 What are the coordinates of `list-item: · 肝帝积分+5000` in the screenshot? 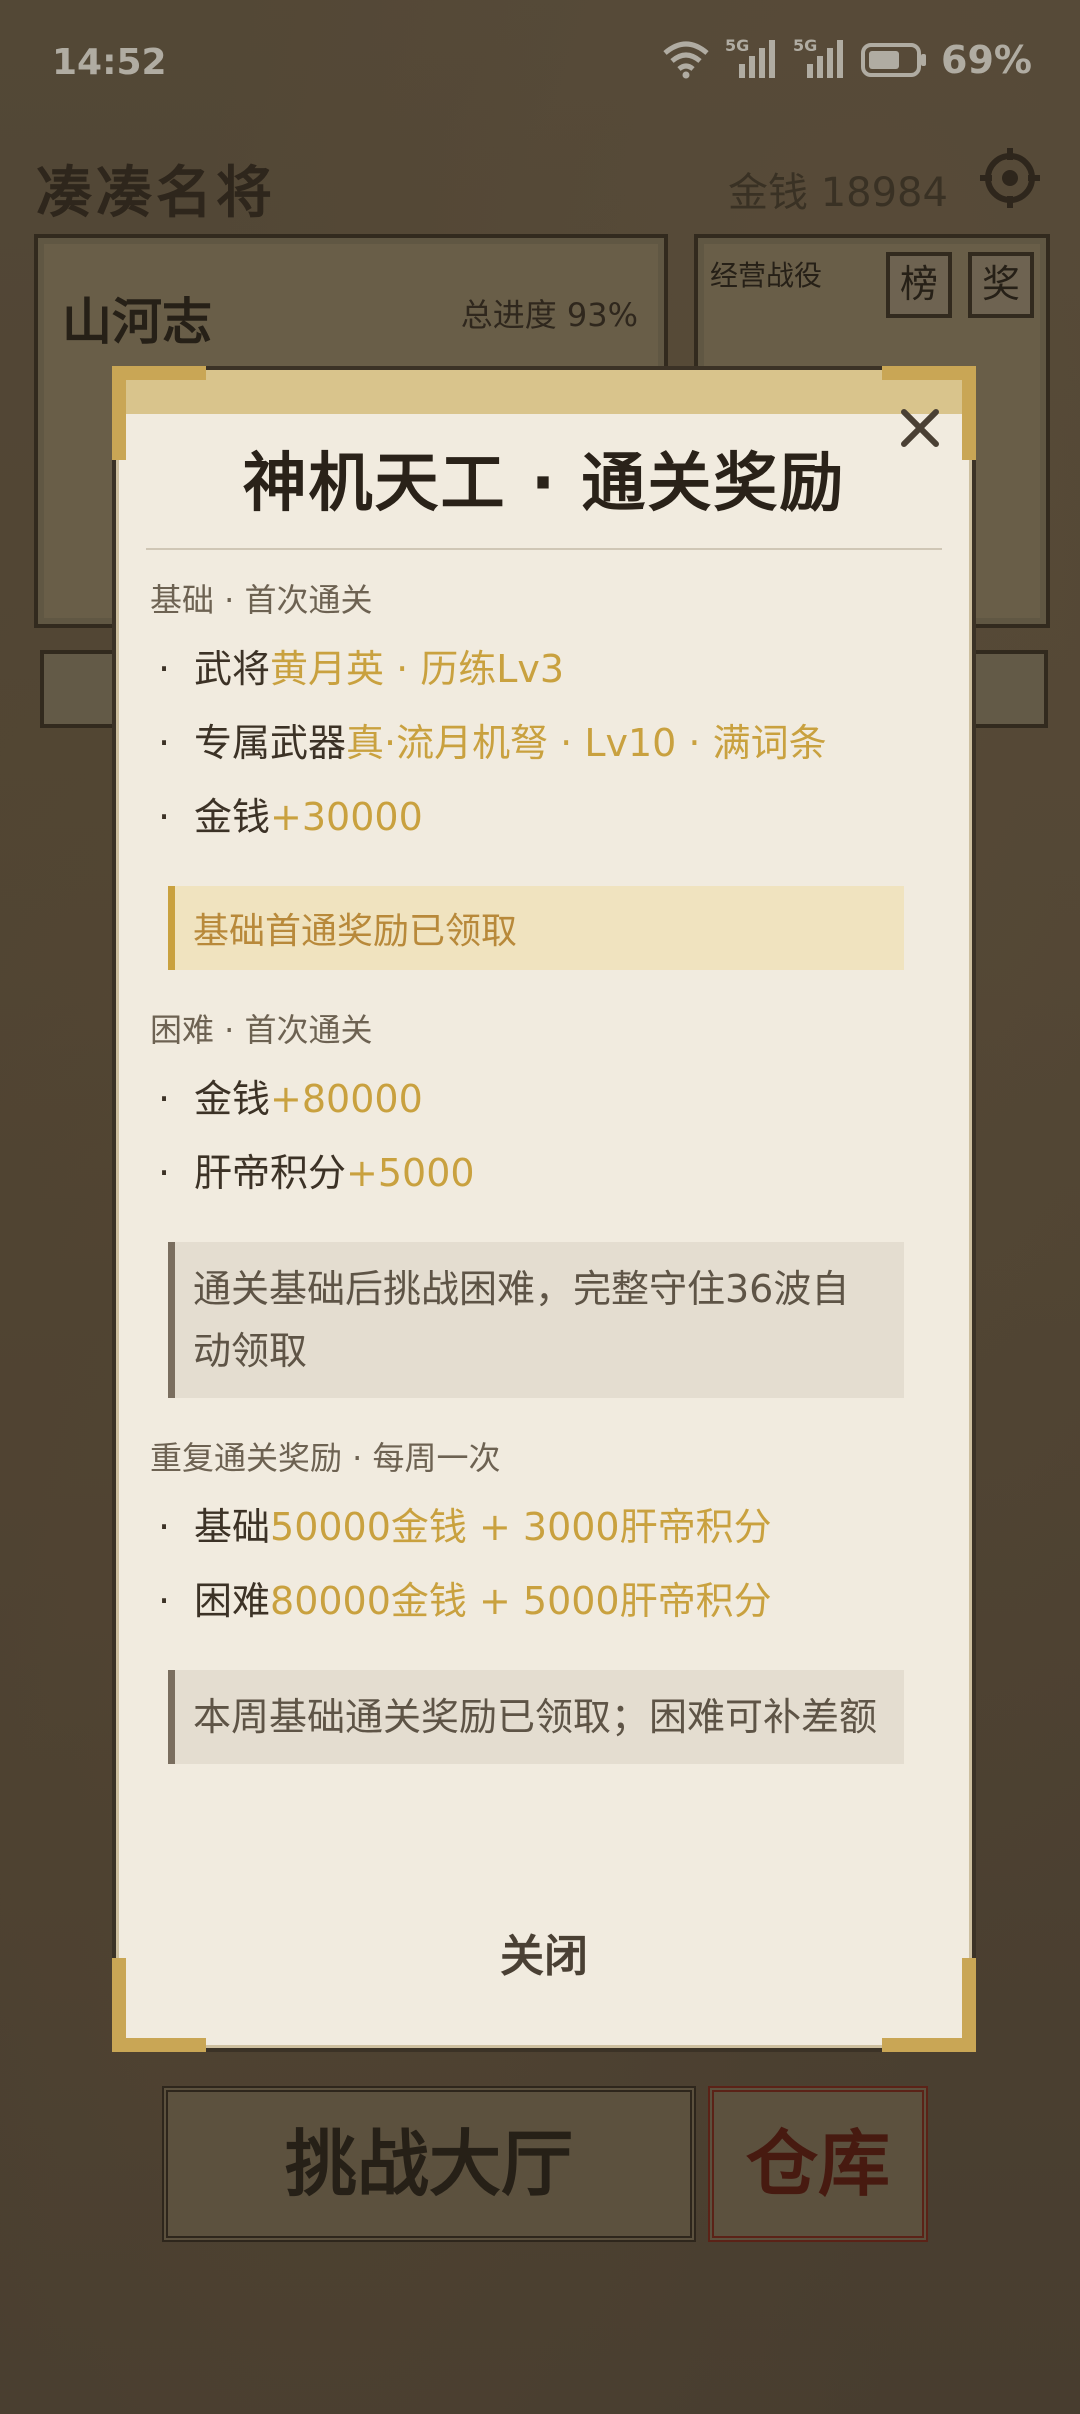 It's located at (545, 1173).